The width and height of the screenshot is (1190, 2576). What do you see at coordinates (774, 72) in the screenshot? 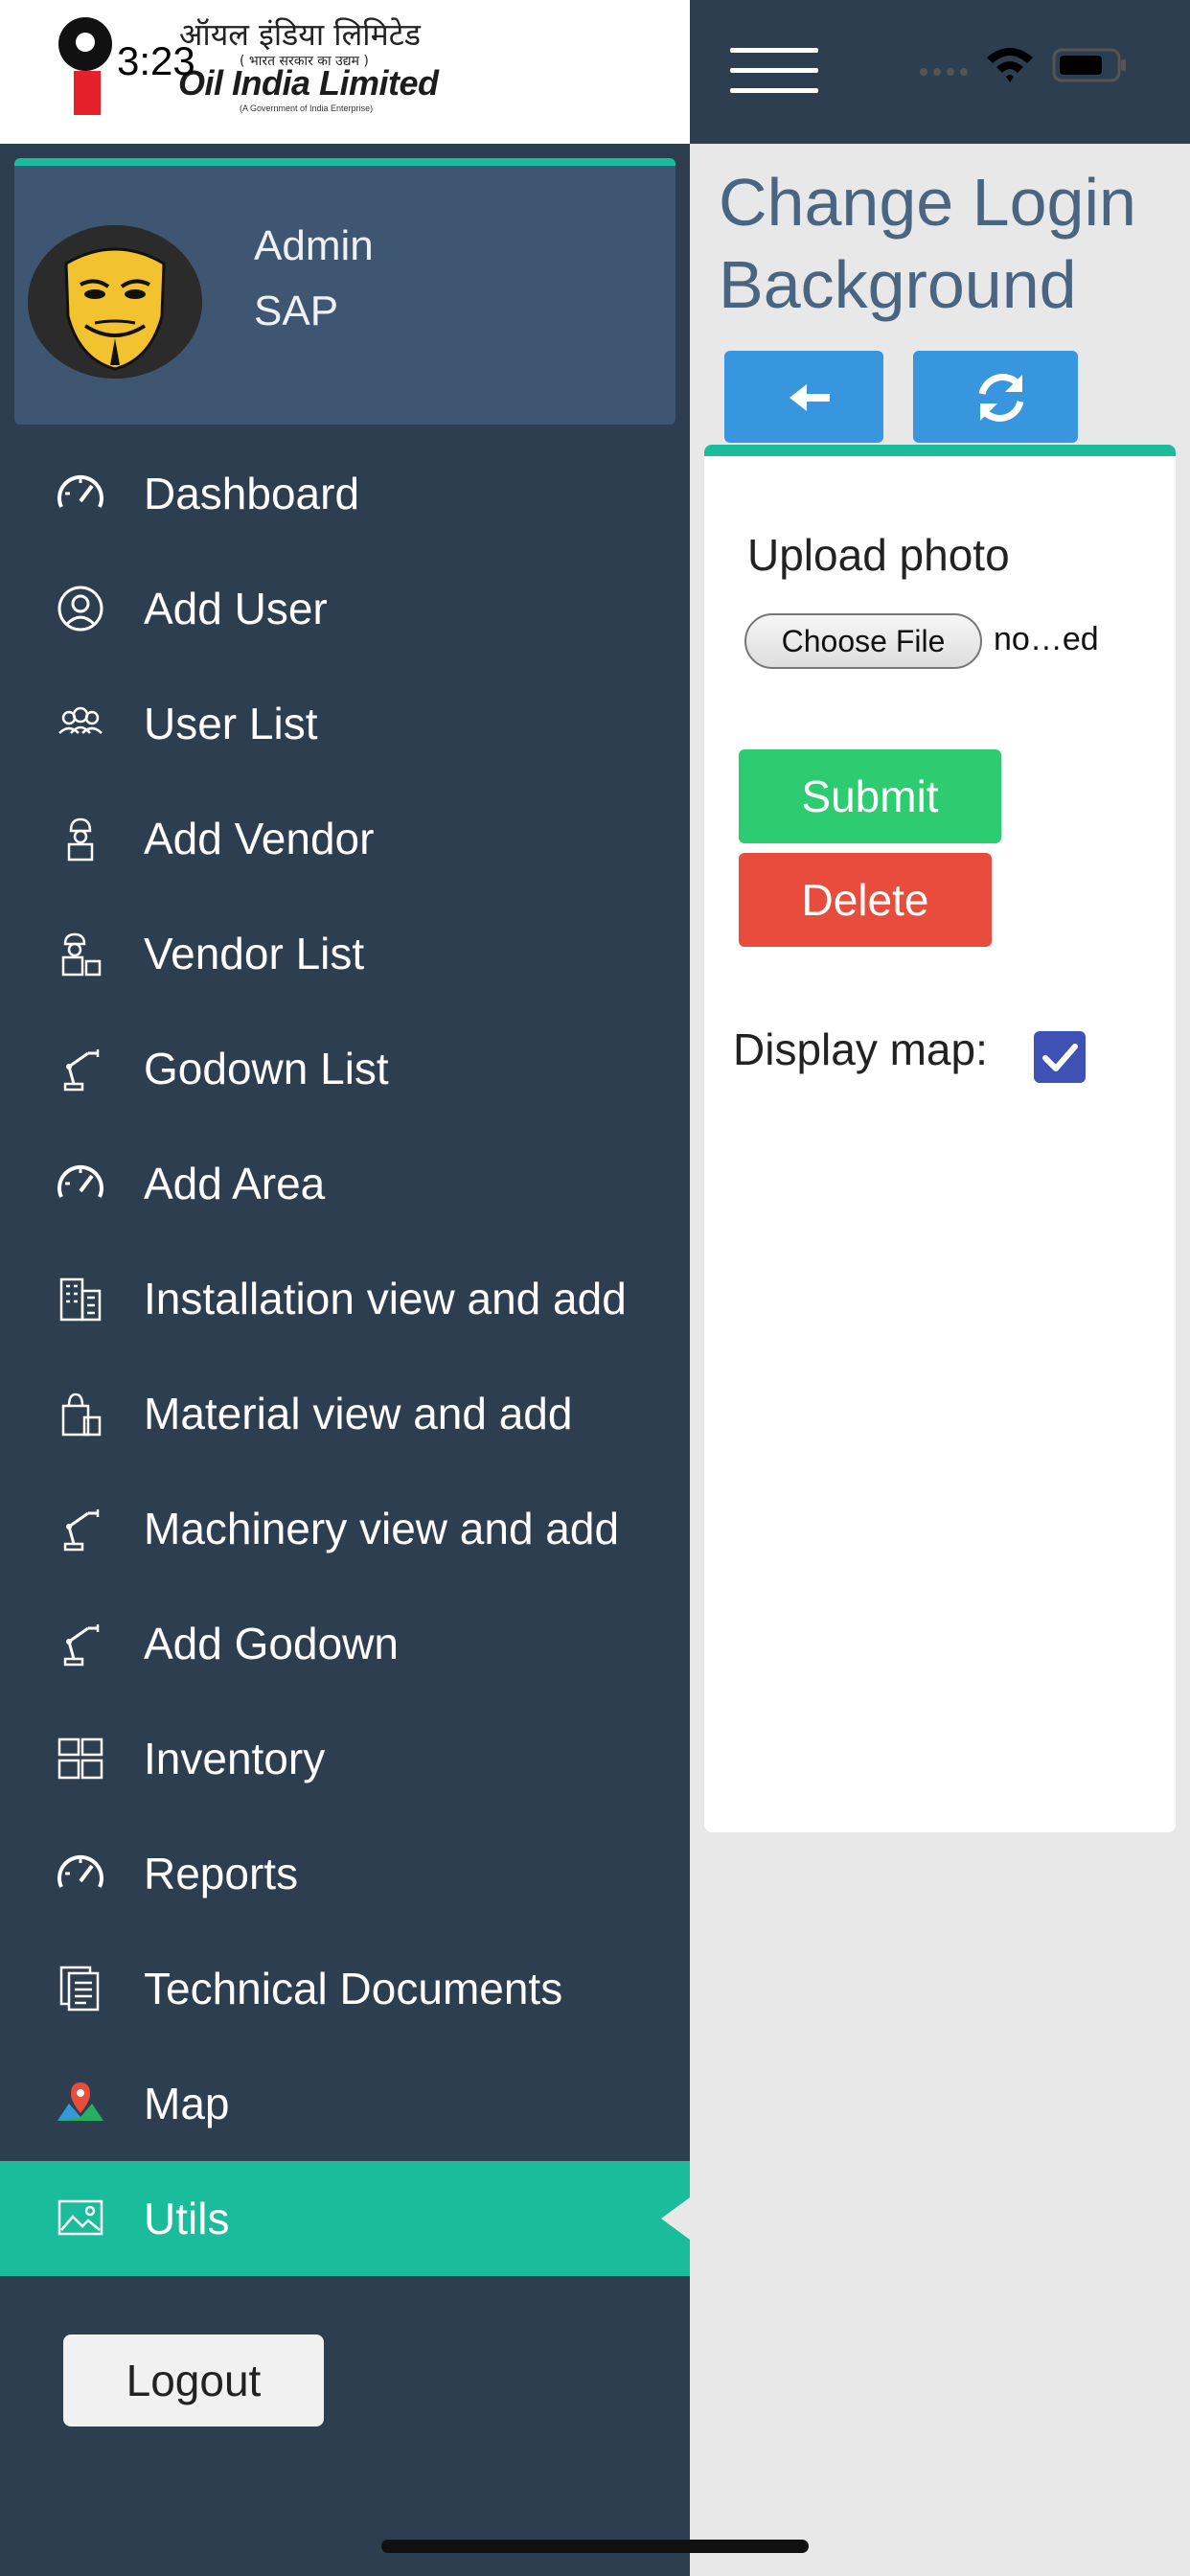
I see `hamburger-menu-icon` at bounding box center [774, 72].